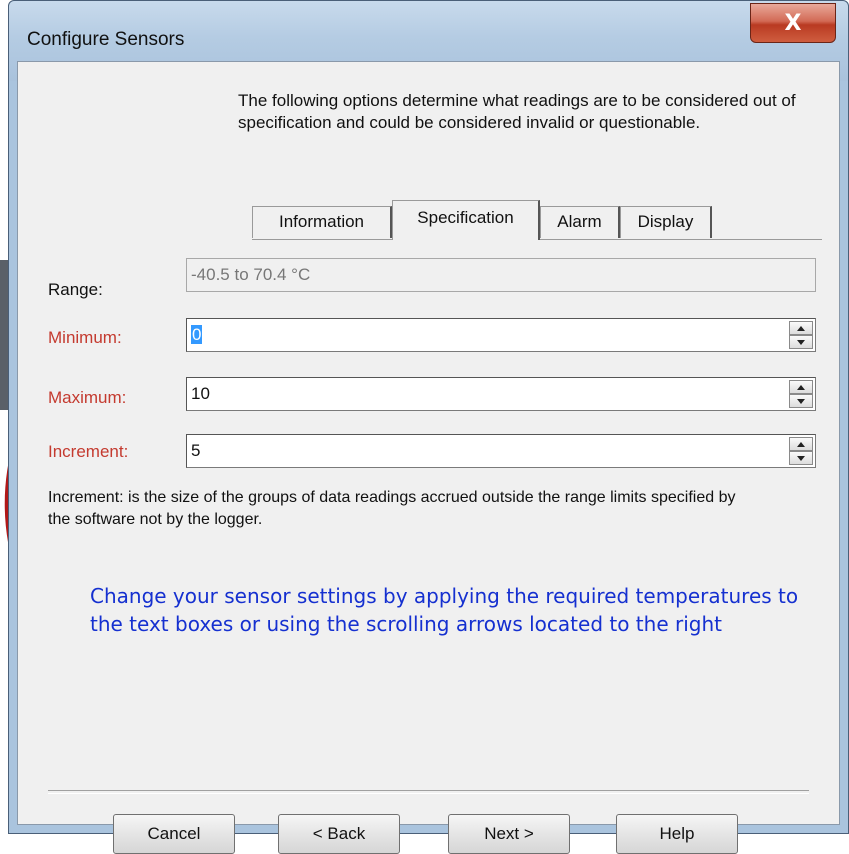 This screenshot has height=854, width=849. I want to click on minimum-input: 0, so click(501, 335).